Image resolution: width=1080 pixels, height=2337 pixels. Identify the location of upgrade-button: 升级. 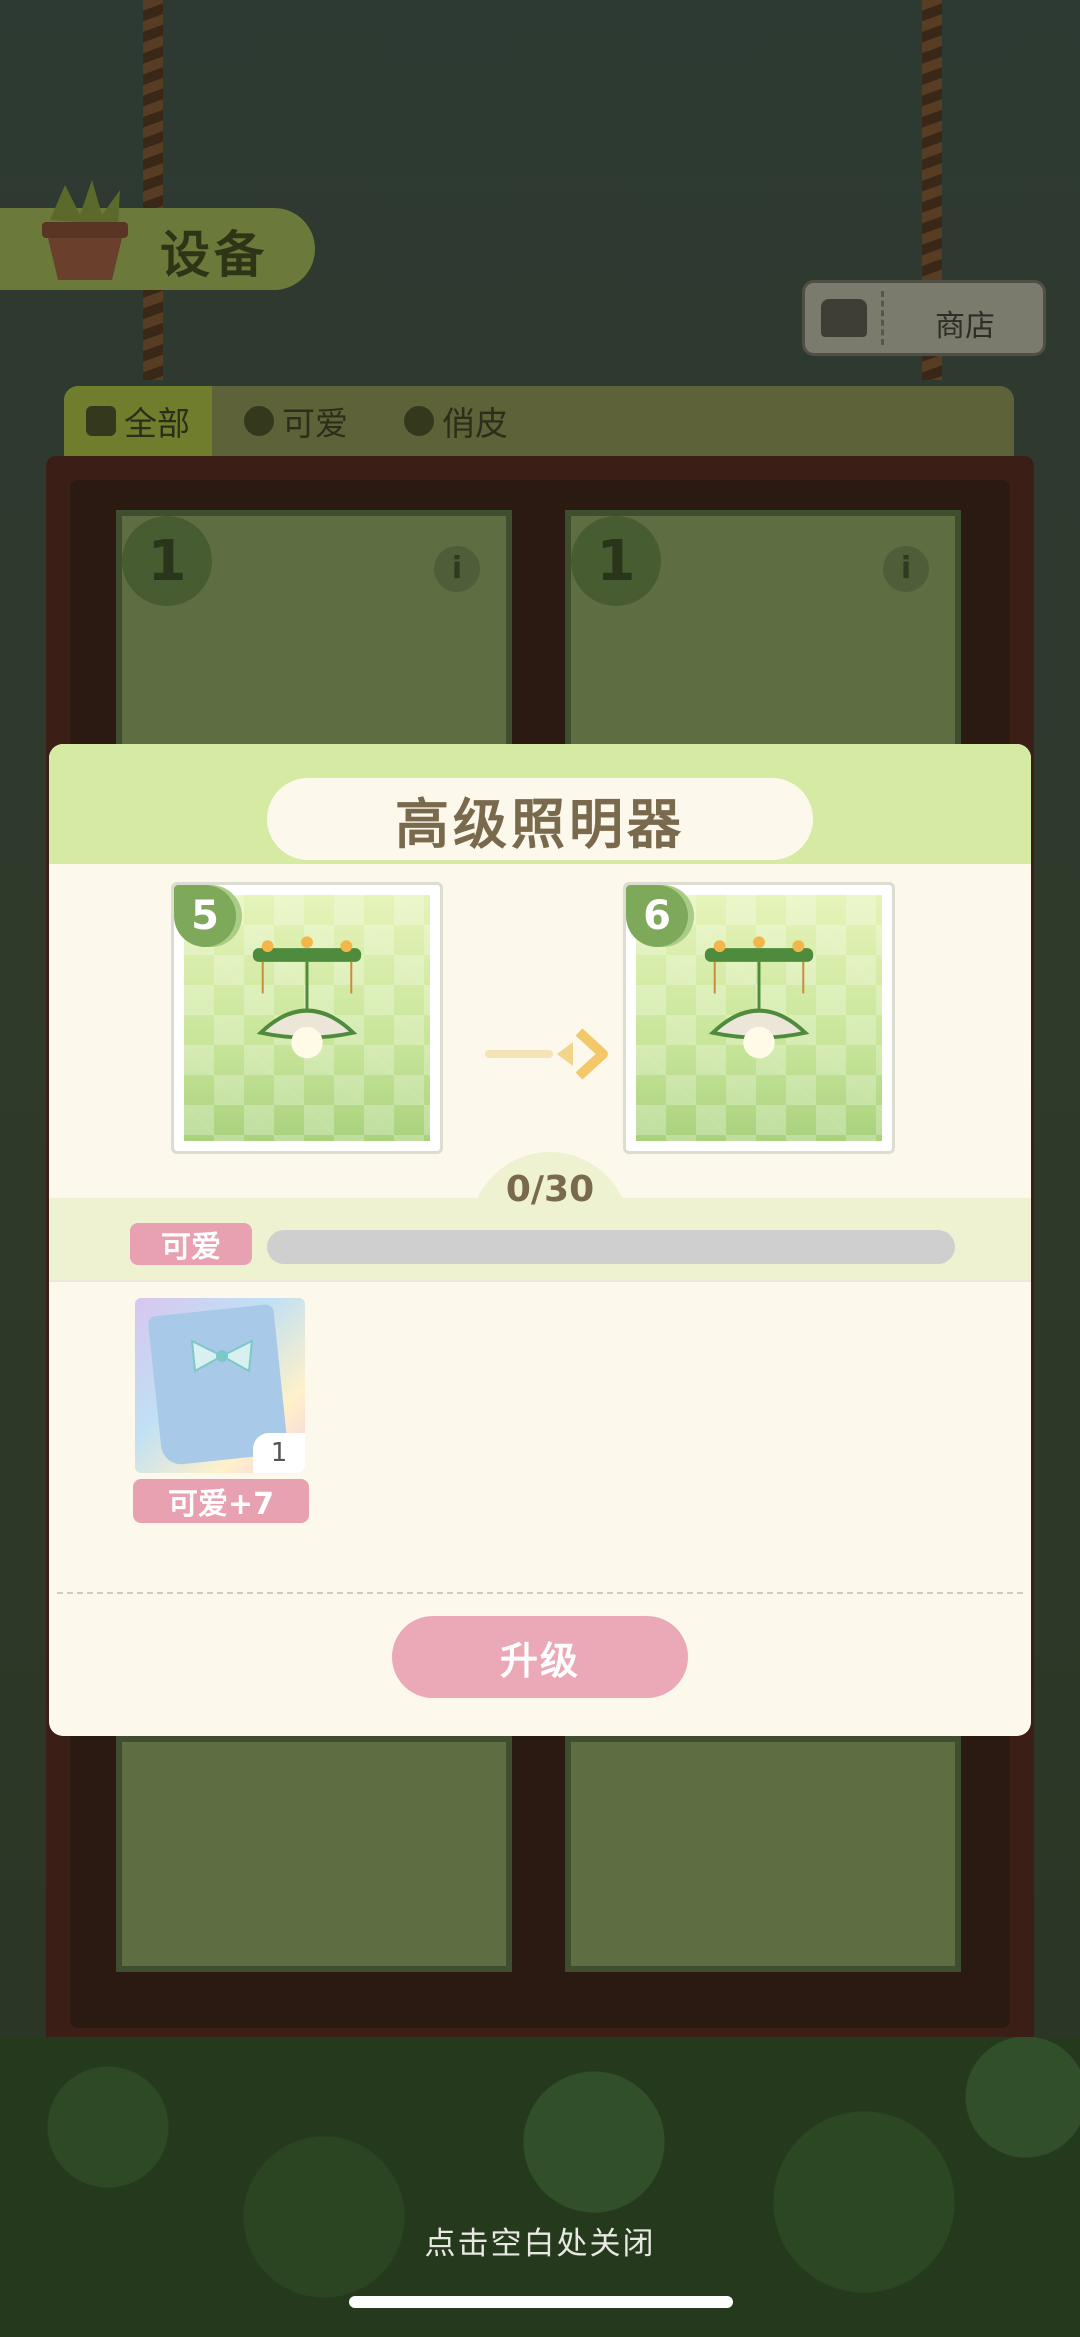
(540, 1657).